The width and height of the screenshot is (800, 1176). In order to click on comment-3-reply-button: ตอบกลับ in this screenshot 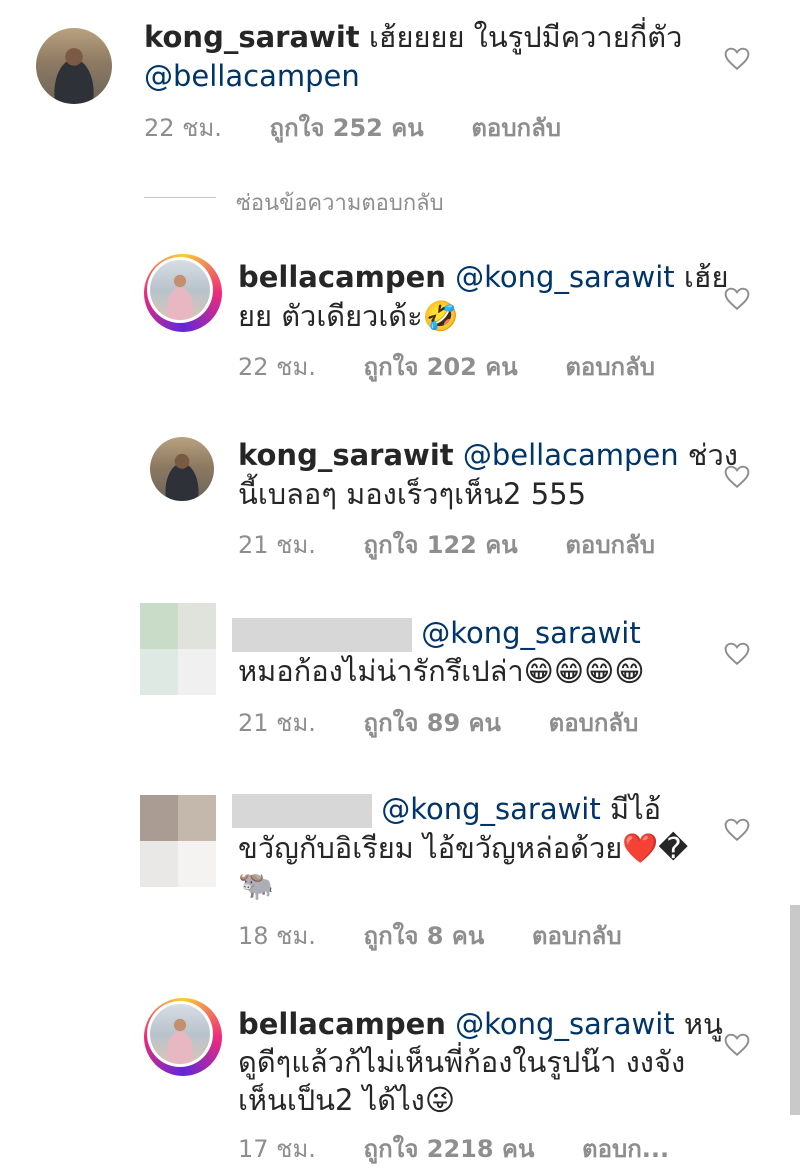, I will do `click(610, 545)`.